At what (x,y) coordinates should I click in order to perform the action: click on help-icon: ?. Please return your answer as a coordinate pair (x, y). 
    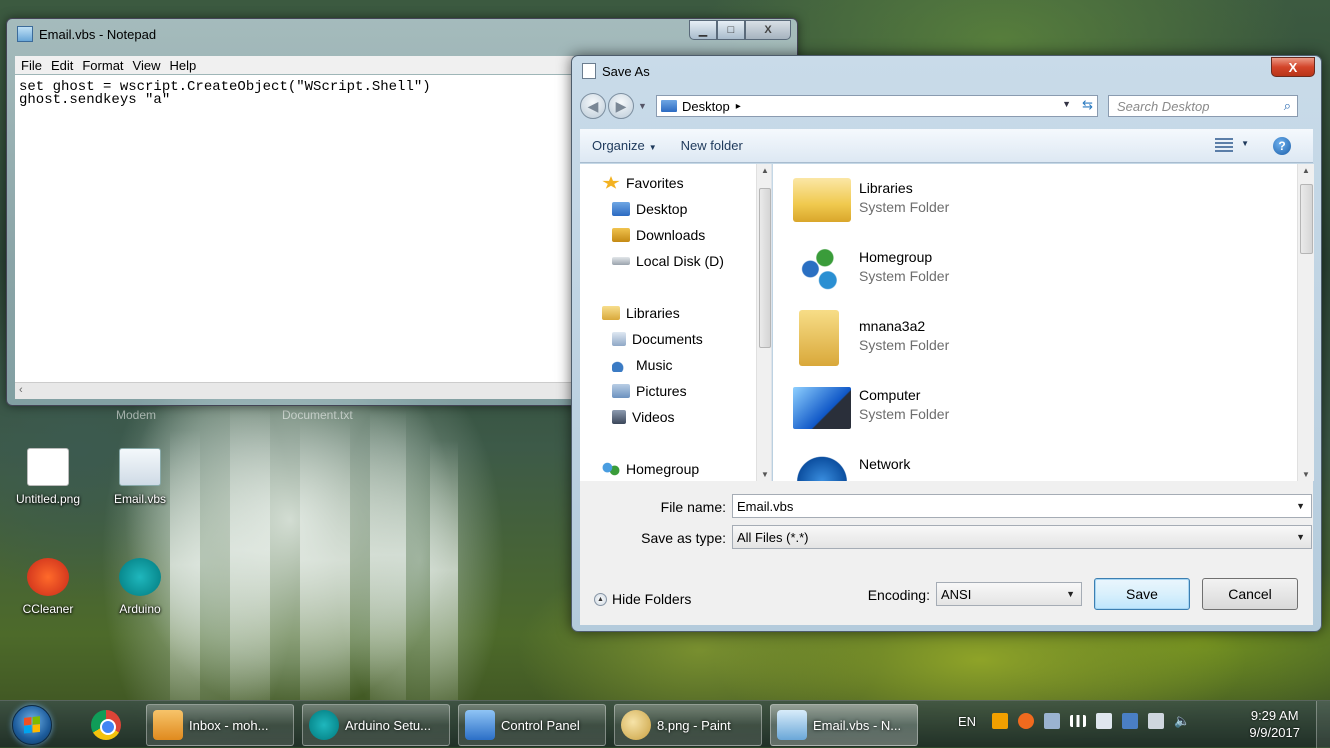
    Looking at the image, I should click on (1282, 146).